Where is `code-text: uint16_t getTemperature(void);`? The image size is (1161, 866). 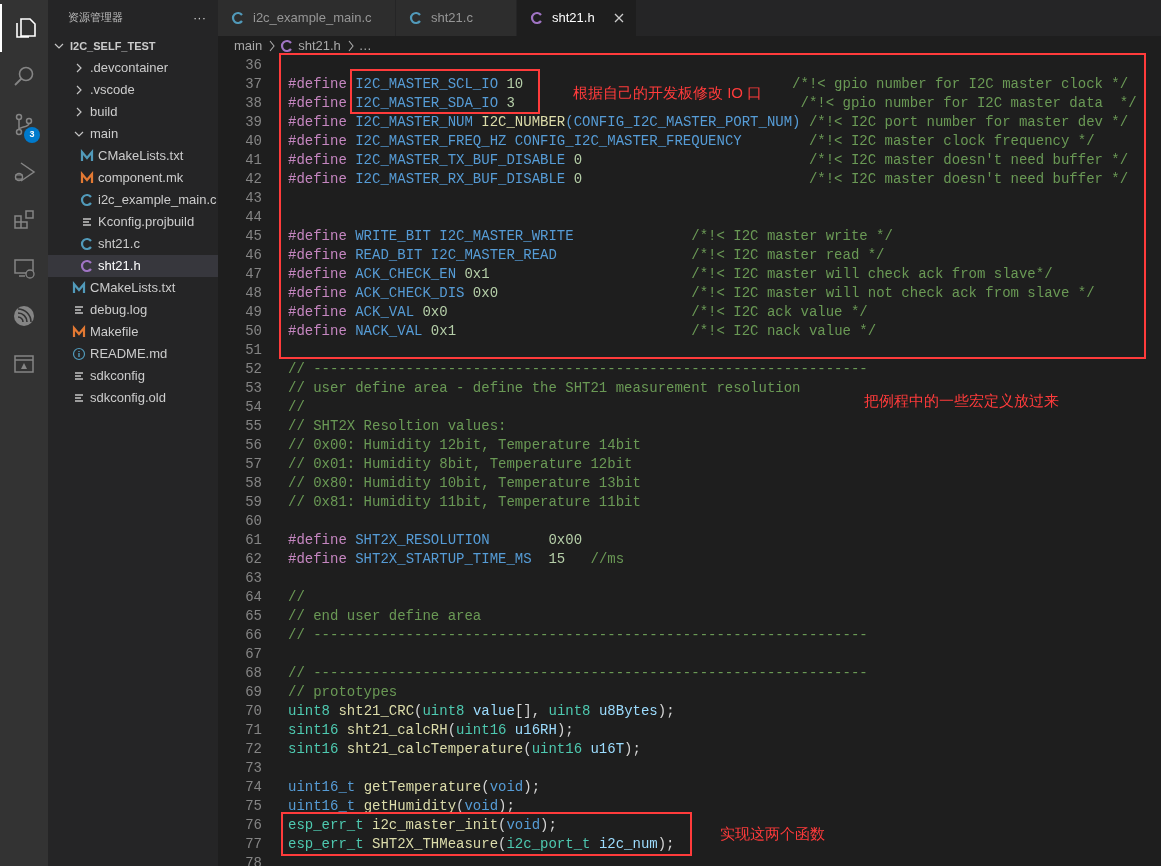 code-text: uint16_t getTemperature(void); is located at coordinates (414, 787).